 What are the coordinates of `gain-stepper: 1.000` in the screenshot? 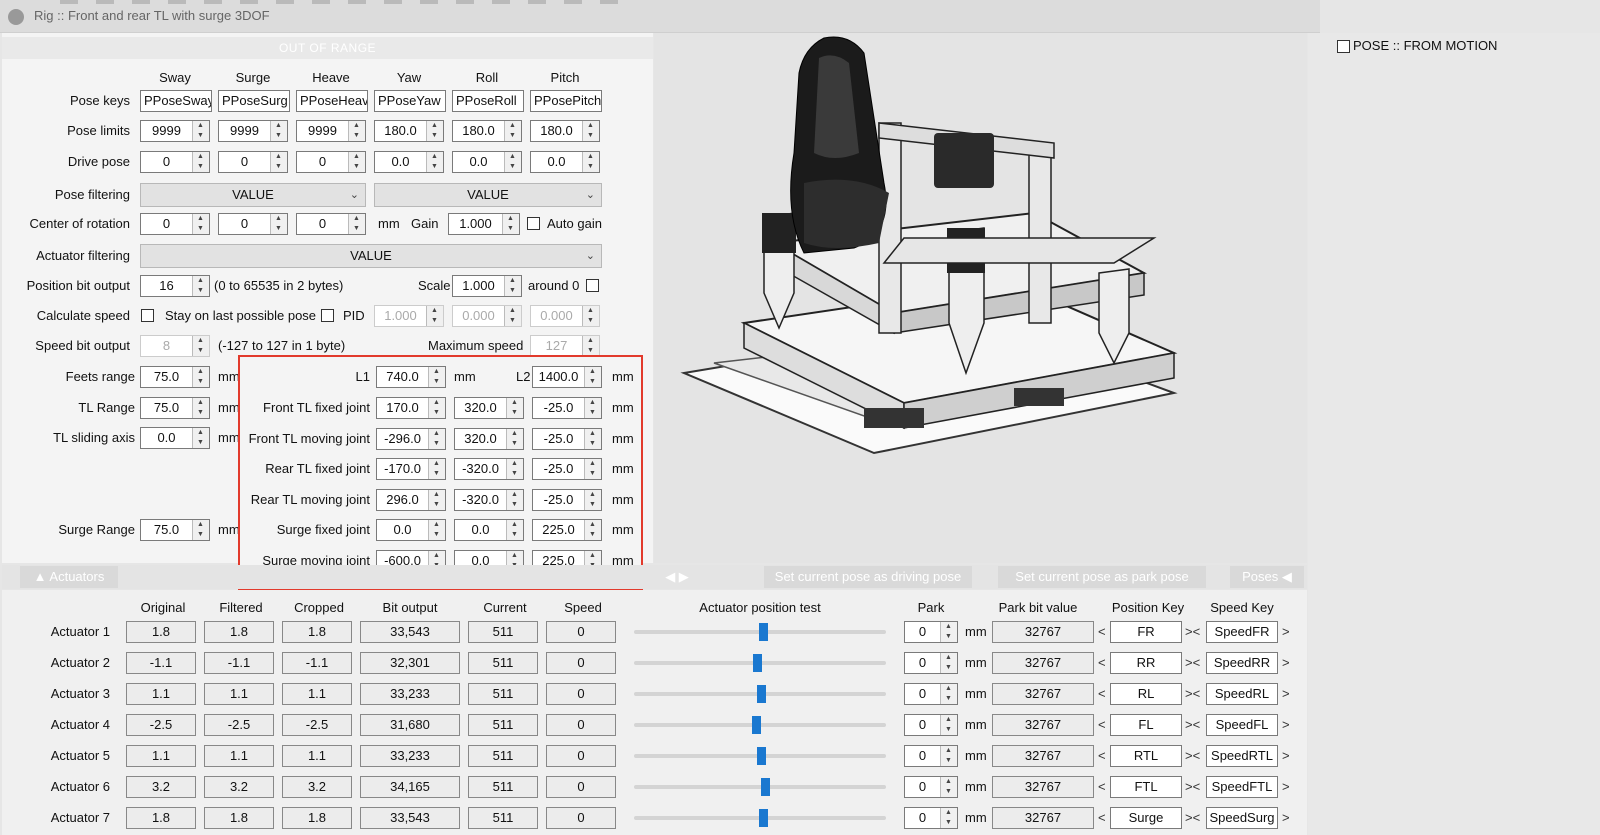 It's located at (484, 224).